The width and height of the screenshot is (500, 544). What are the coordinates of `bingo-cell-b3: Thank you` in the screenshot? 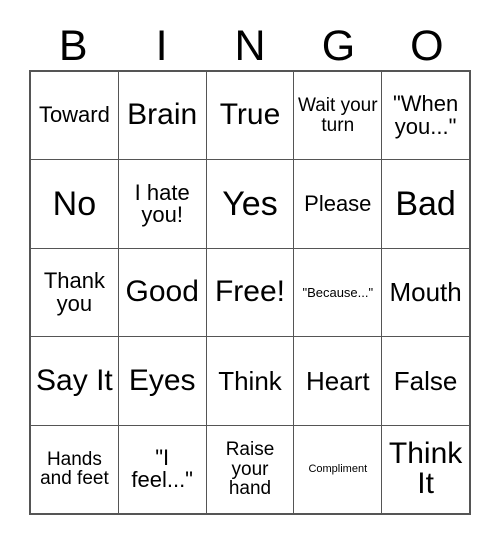 It's located at (74, 292).